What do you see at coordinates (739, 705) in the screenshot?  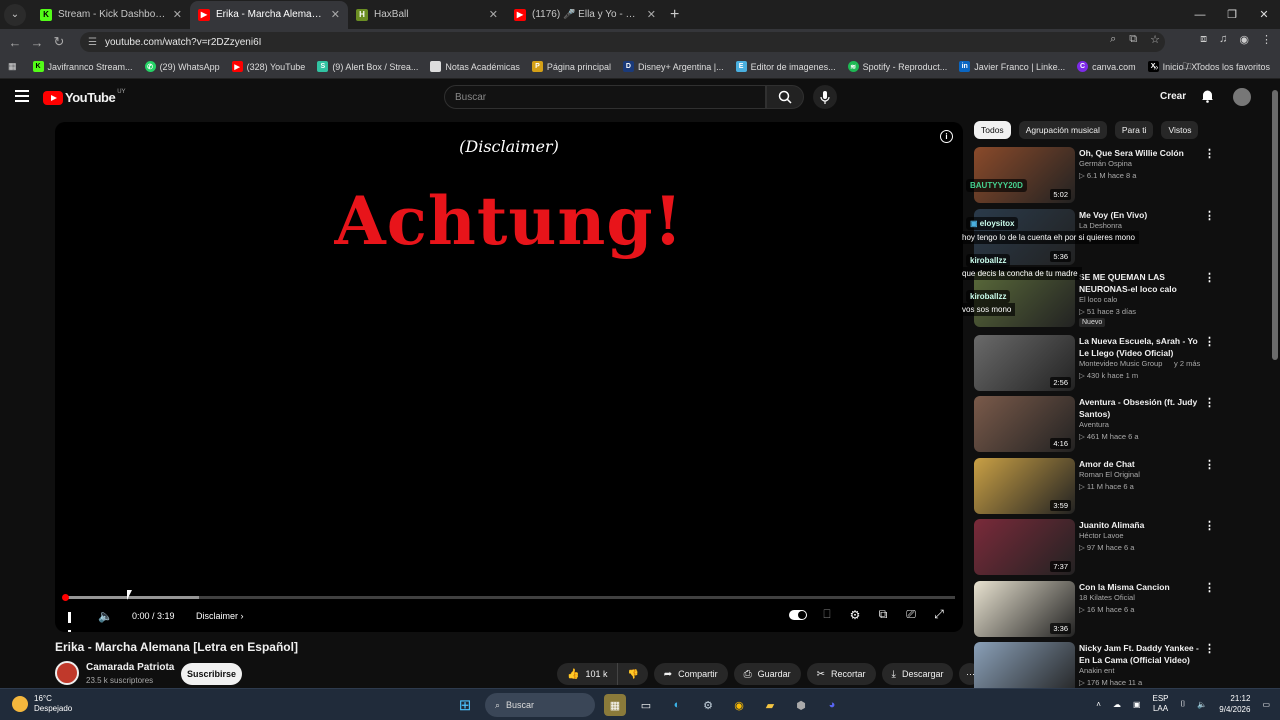 I see `chrome-icon: ◉` at bounding box center [739, 705].